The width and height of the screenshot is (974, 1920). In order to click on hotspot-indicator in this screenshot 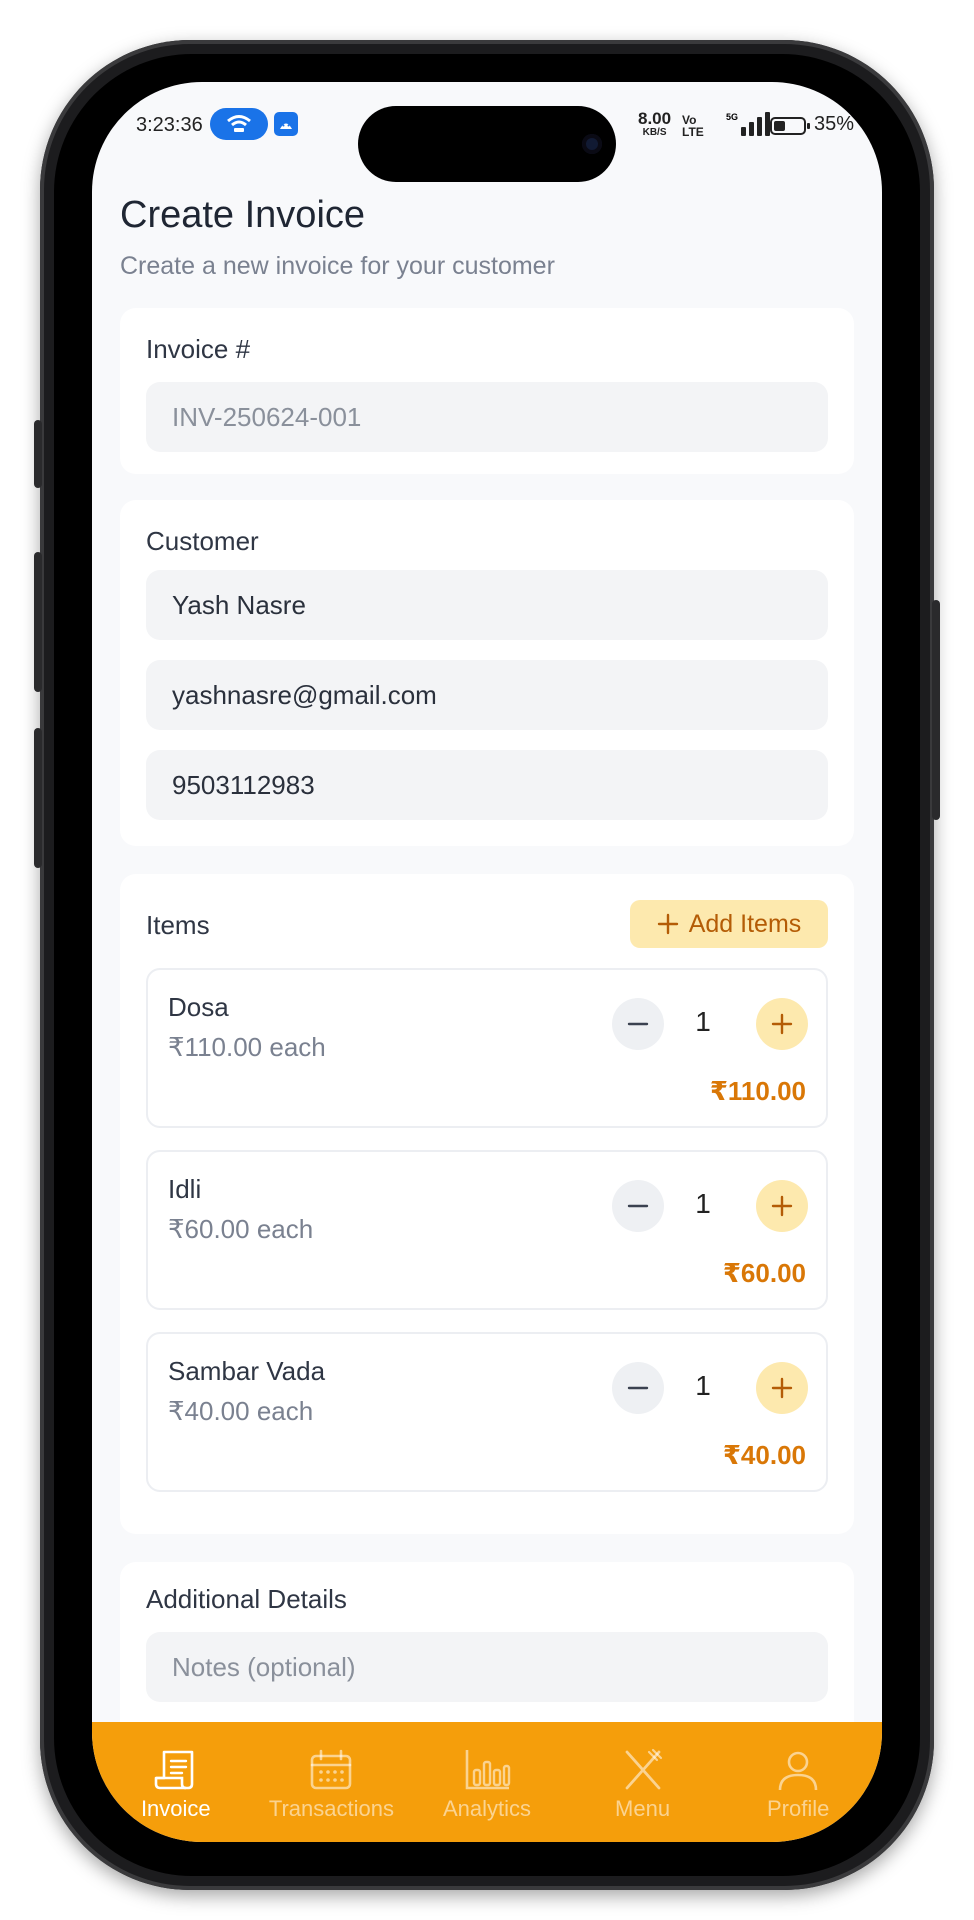, I will do `click(239, 124)`.